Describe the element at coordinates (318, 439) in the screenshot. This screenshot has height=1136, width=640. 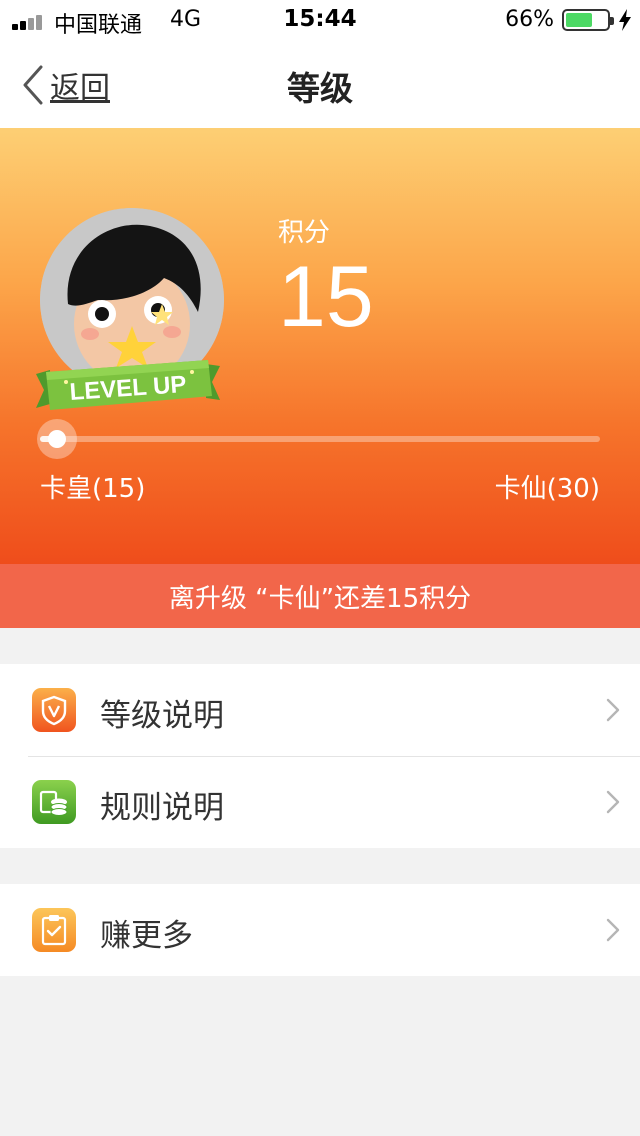
I see `level-progress-bar` at that location.